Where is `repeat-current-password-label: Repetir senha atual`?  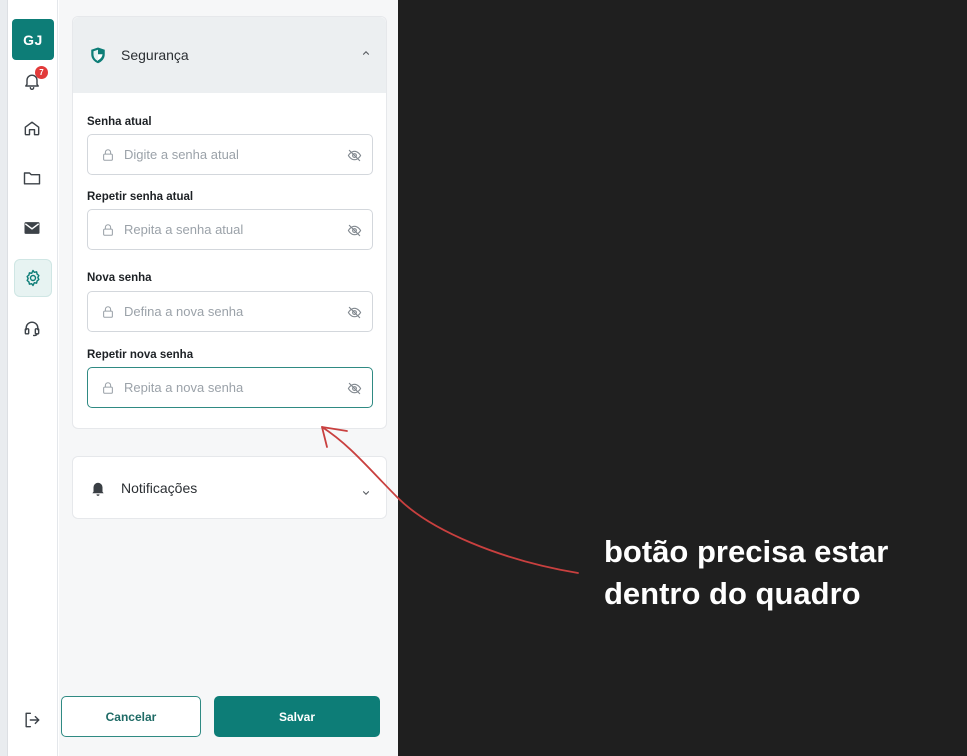 repeat-current-password-label: Repetir senha atual is located at coordinates (140, 197).